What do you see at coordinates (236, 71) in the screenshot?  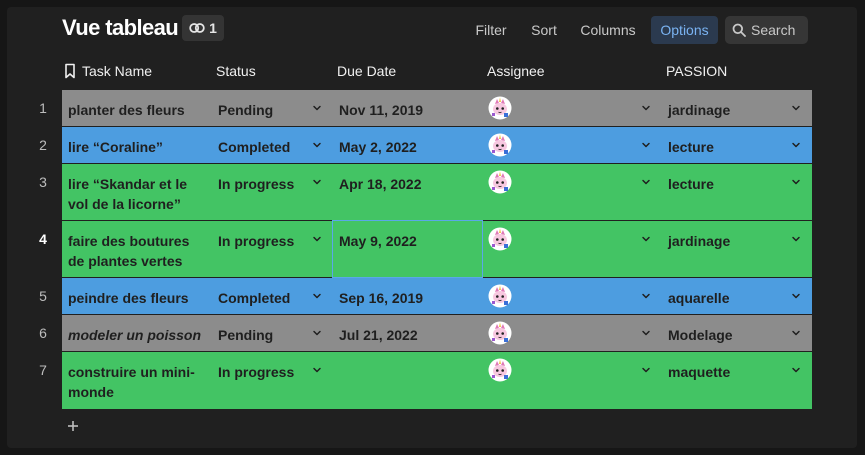 I see `column-header-status: Status` at bounding box center [236, 71].